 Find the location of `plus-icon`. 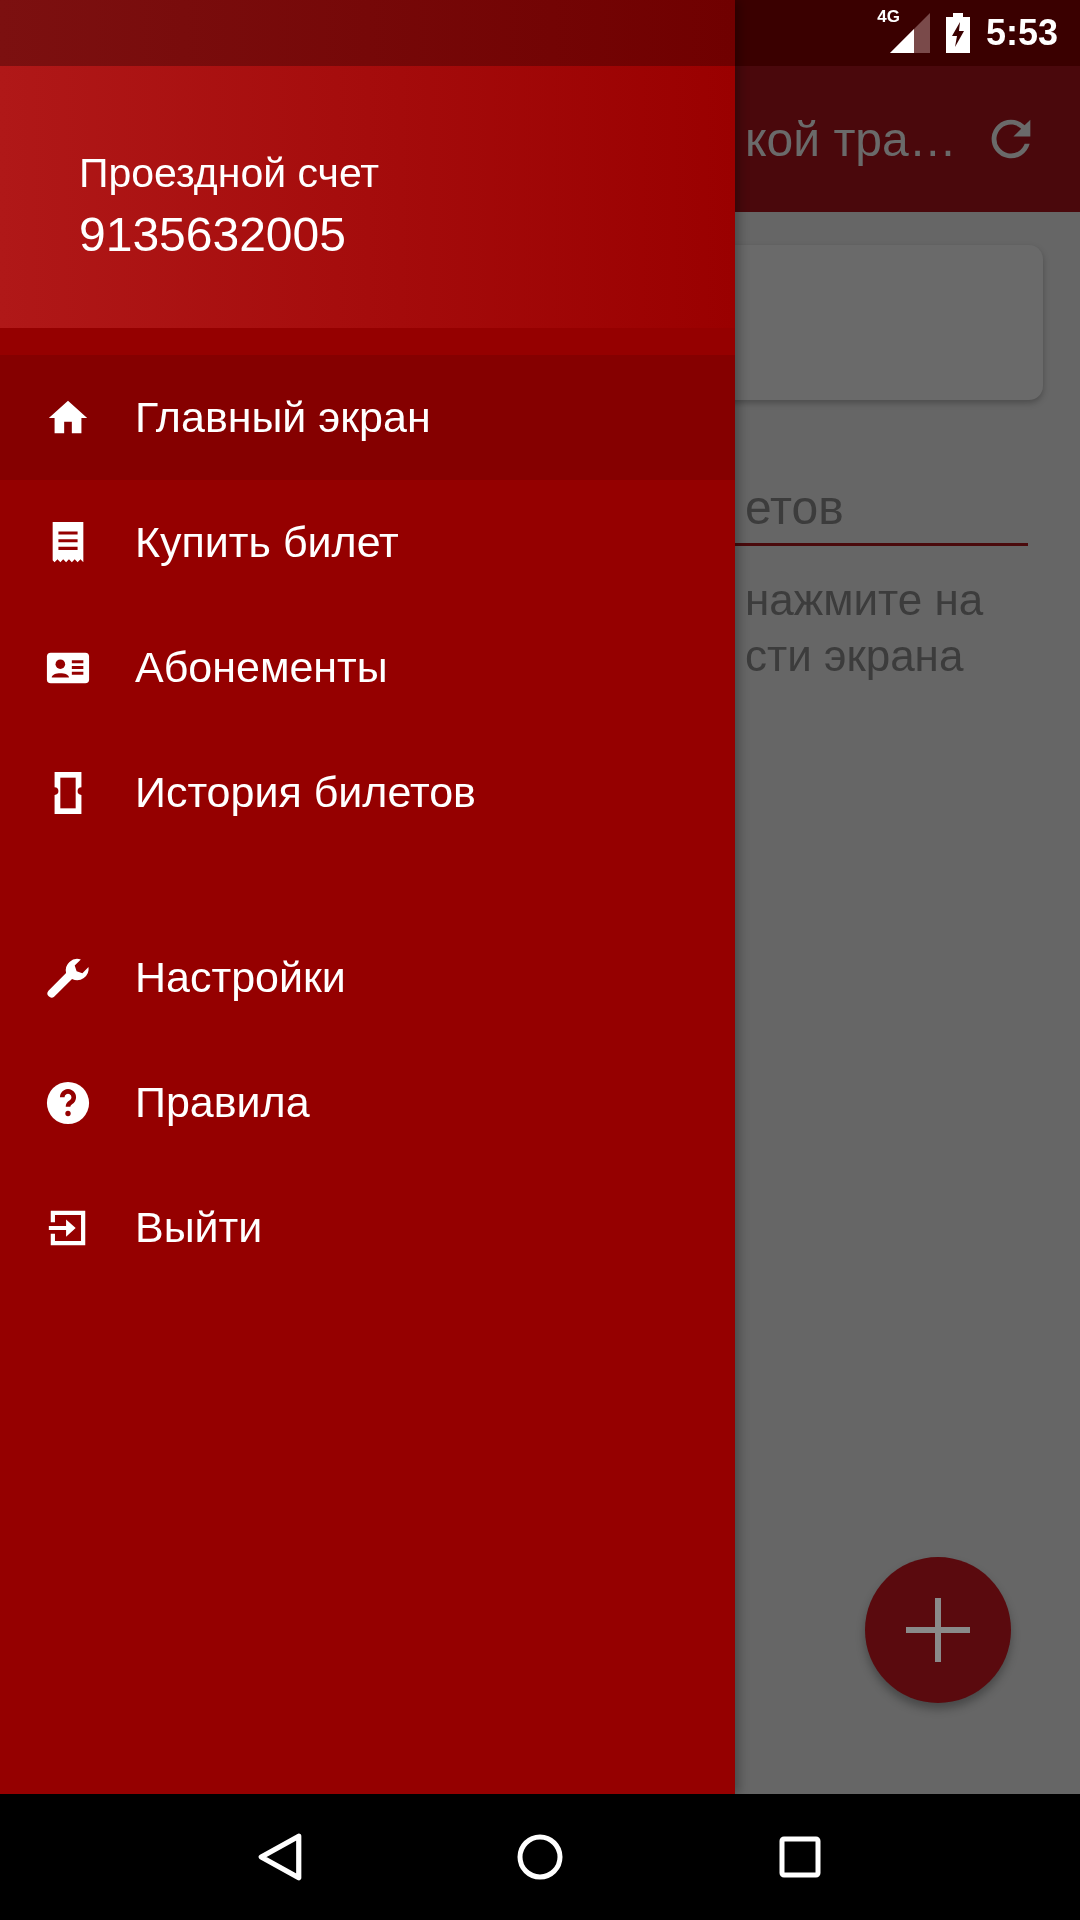

plus-icon is located at coordinates (938, 1630).